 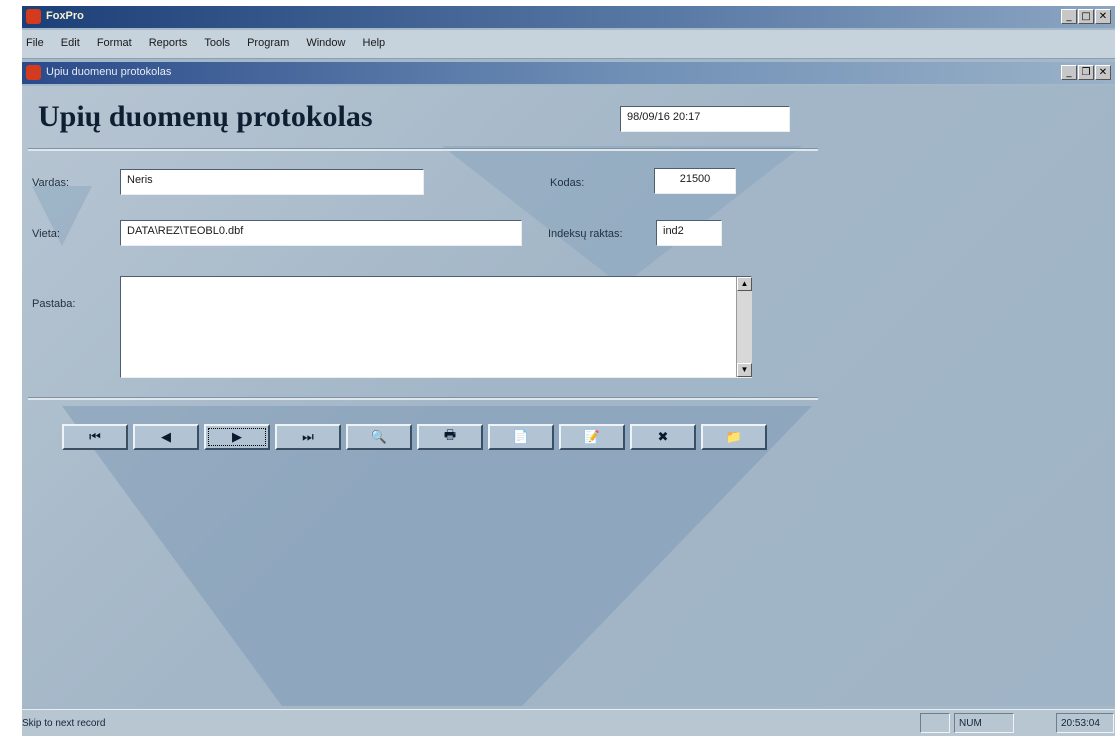 I want to click on exit-button: 📁, so click(x=734, y=437).